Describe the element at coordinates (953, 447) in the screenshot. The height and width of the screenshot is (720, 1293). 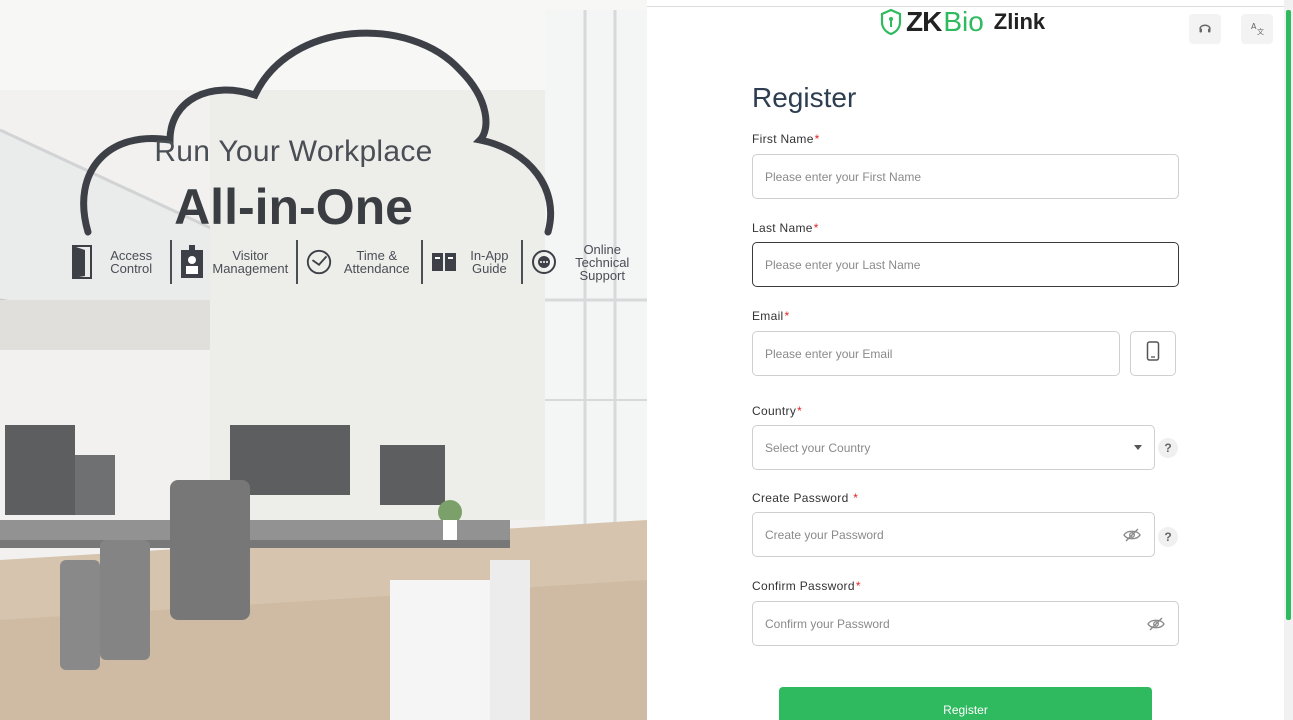
I see `country-select: Select your Country` at that location.